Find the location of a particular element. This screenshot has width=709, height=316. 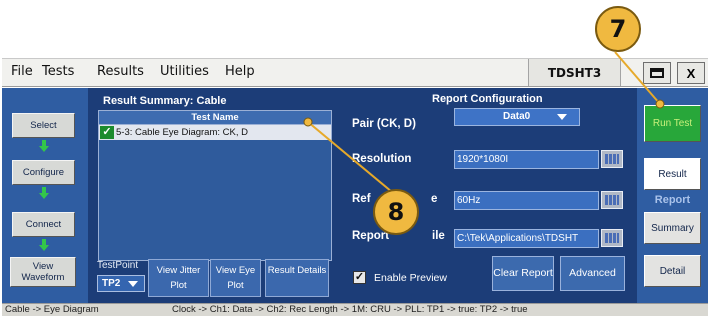

table-header: Test Name is located at coordinates (215, 118).